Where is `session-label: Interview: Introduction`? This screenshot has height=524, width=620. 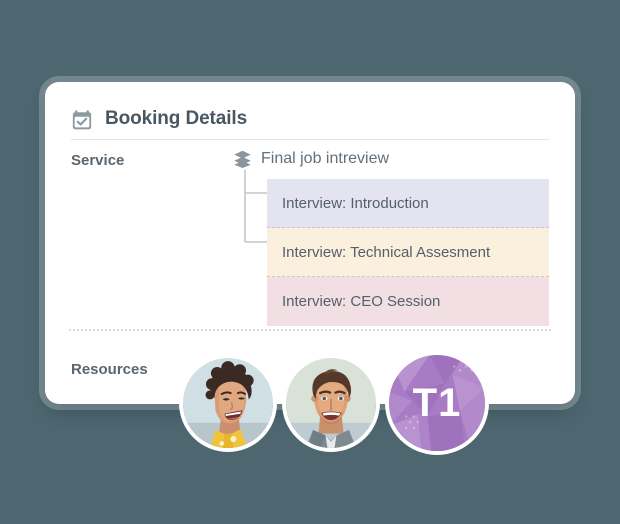 session-label: Interview: Introduction is located at coordinates (355, 203).